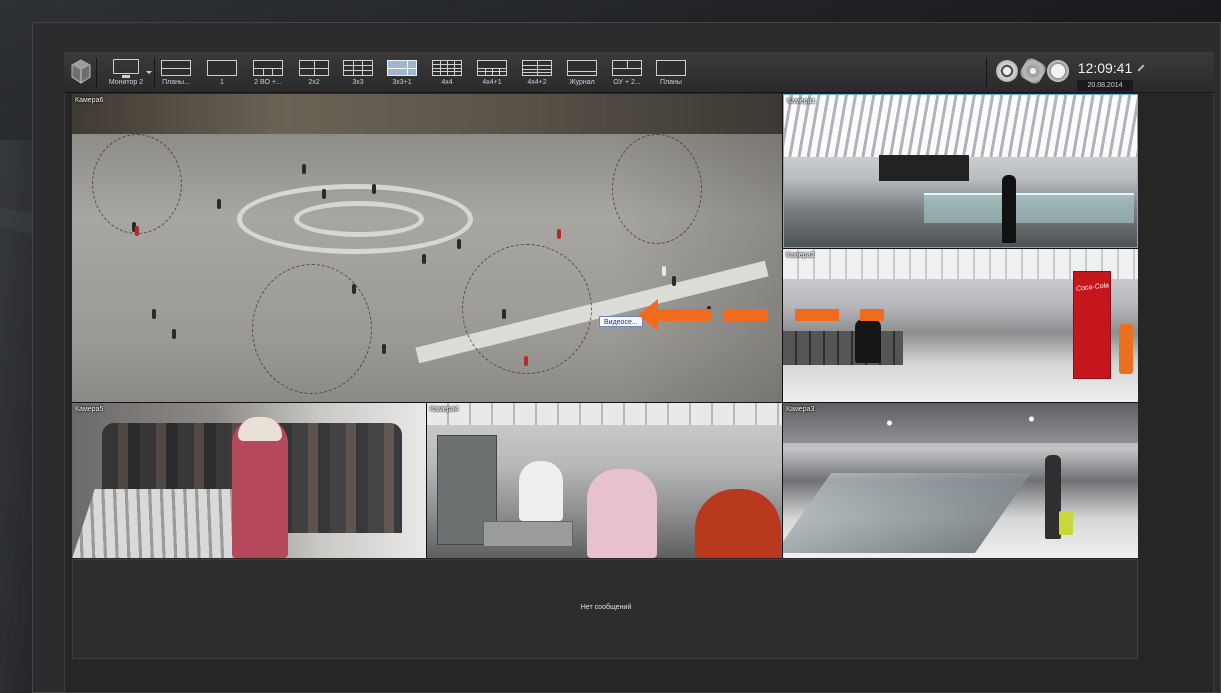 The height and width of the screenshot is (693, 1221). I want to click on messages-panel: Нет сообщений, so click(605, 609).